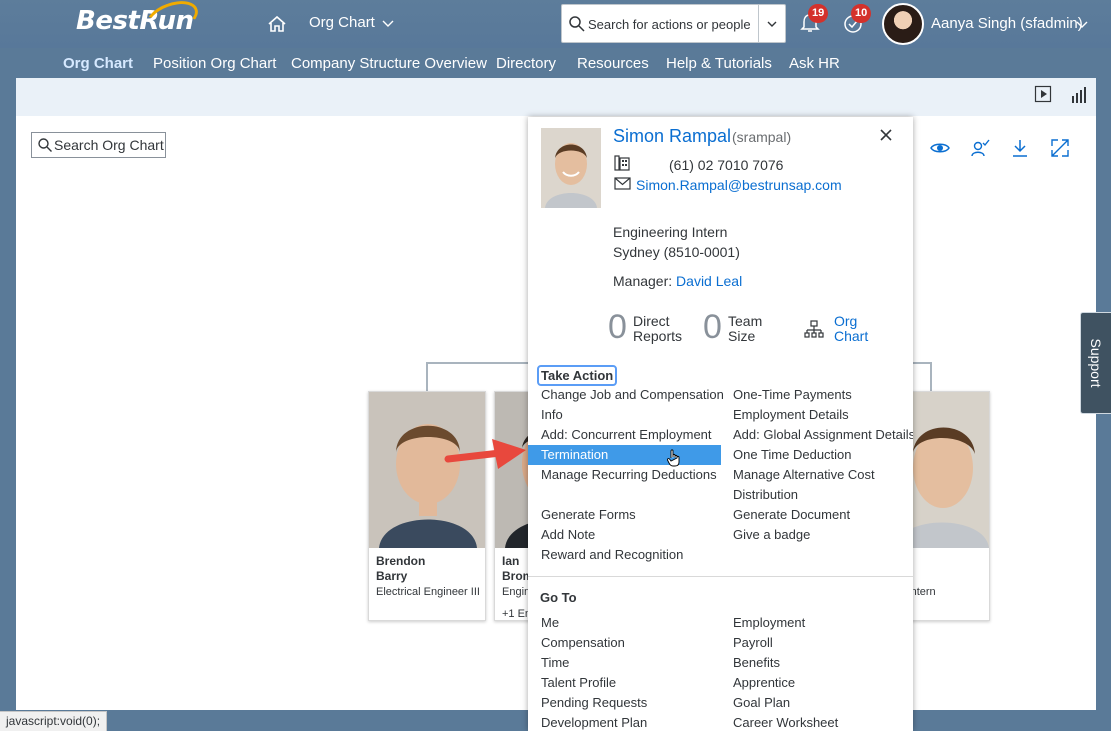 The image size is (1111, 731). What do you see at coordinates (1007, 23) in the screenshot?
I see `user-name: Aanya Singh (sfadmin)` at bounding box center [1007, 23].